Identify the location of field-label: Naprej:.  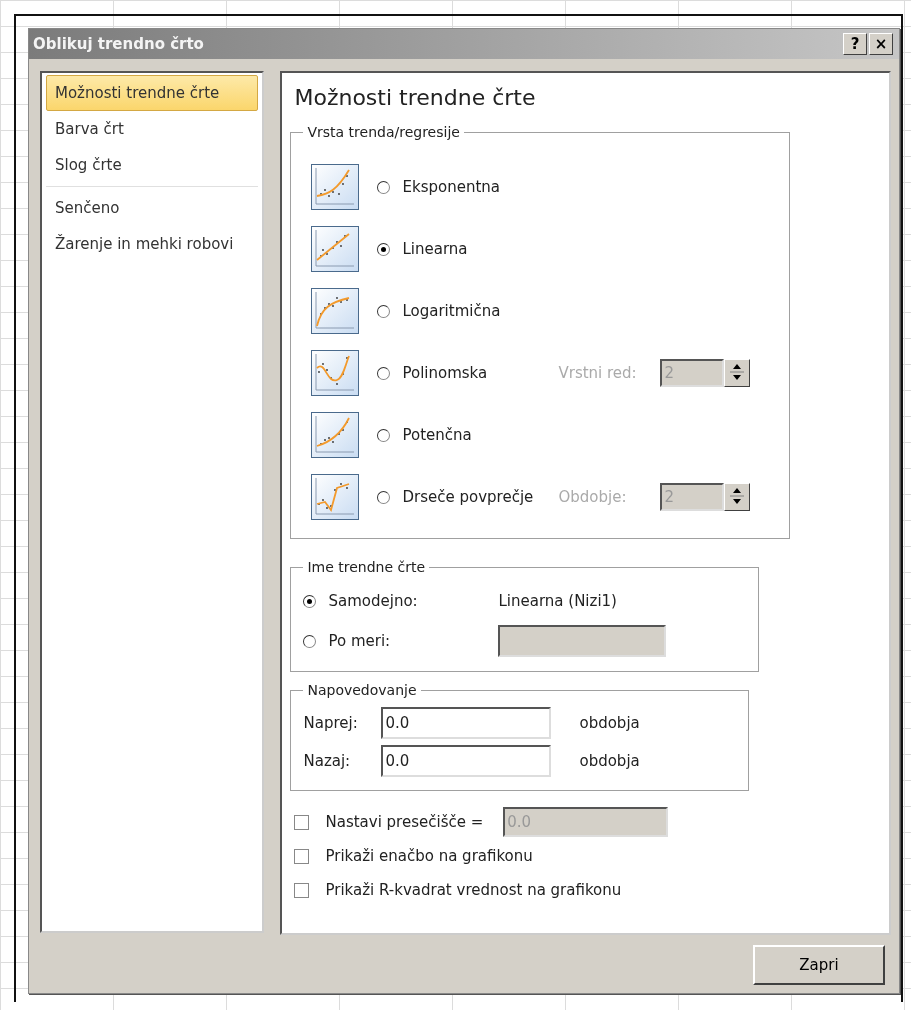
(331, 723).